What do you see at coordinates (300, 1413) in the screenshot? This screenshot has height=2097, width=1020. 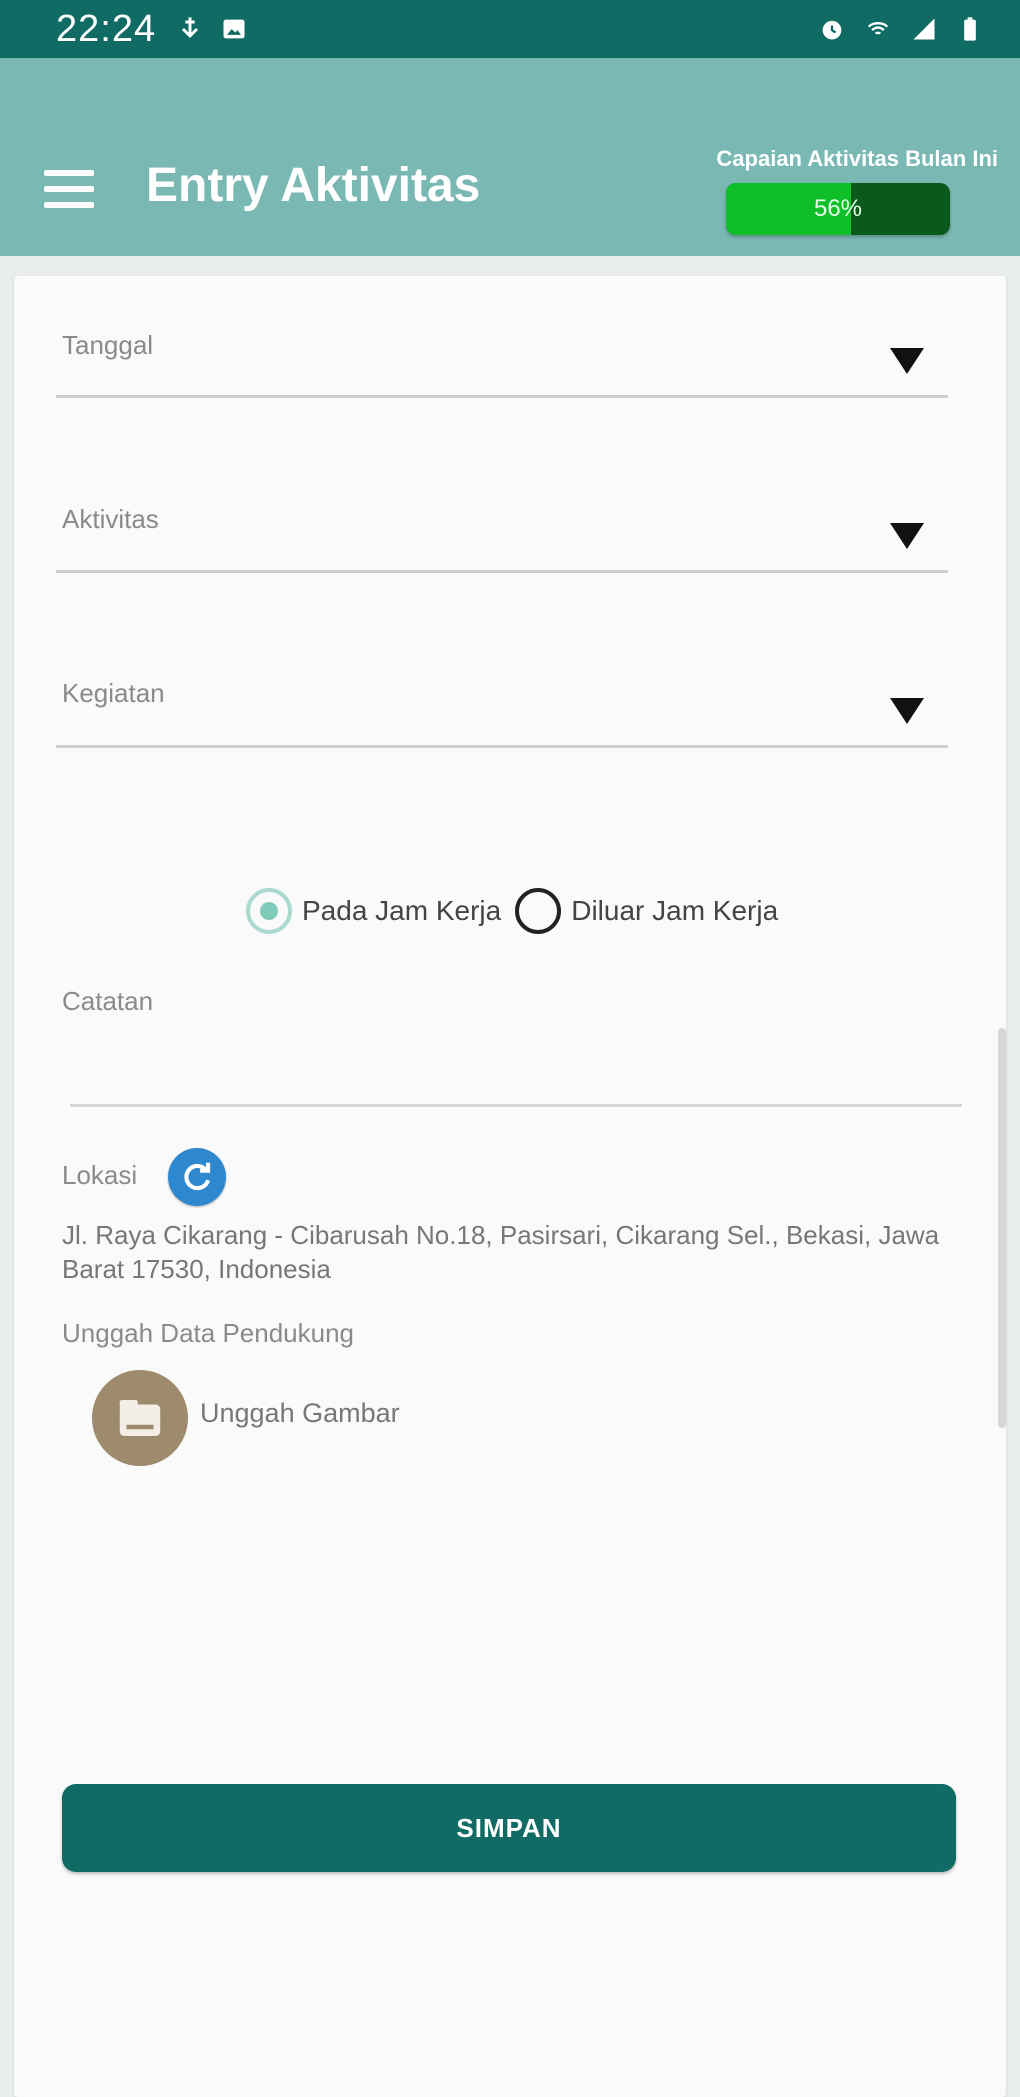 I see `upload-image-label: Unggah Gambar` at bounding box center [300, 1413].